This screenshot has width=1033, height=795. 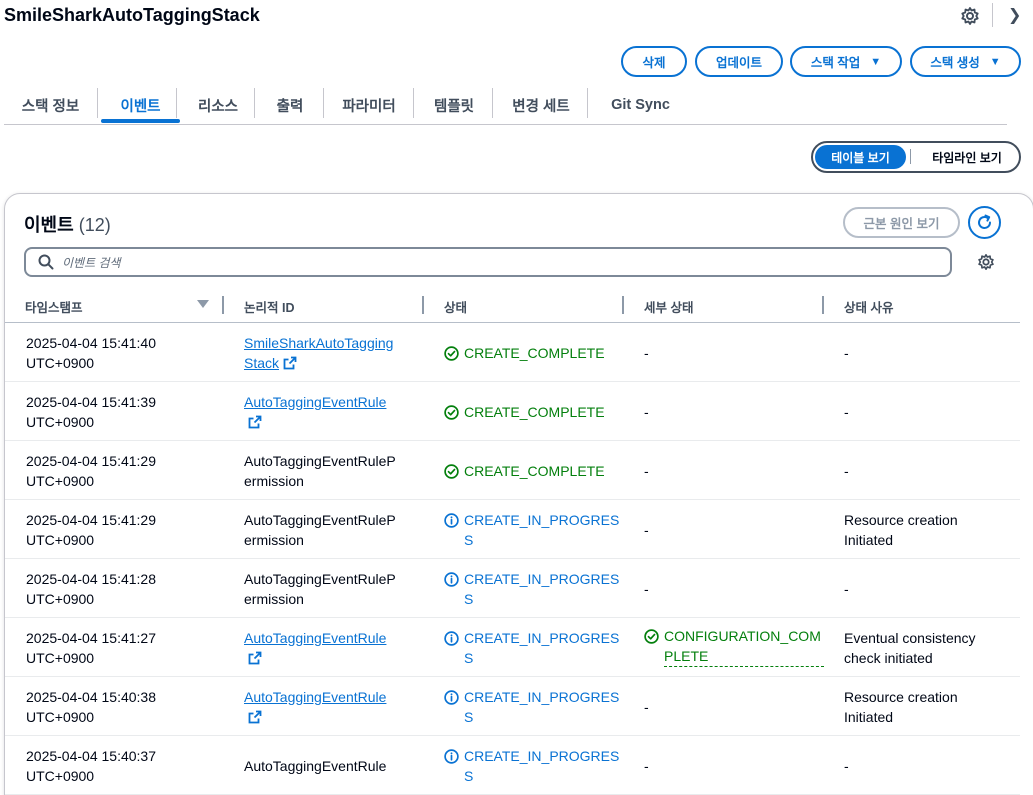 I want to click on event-timestamp: 2025-04-04 15:41:39 UTC+0900, so click(x=91, y=411).